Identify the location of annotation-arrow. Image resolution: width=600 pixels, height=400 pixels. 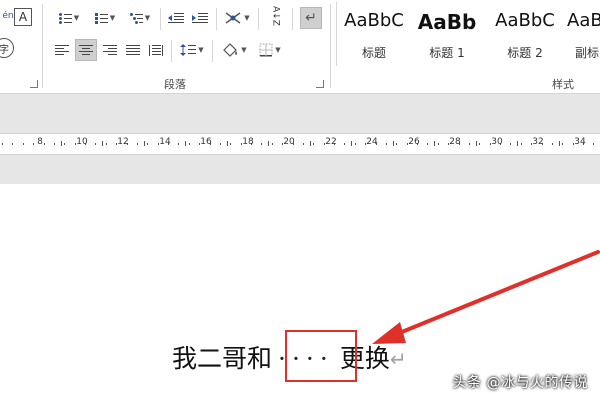
(486, 297).